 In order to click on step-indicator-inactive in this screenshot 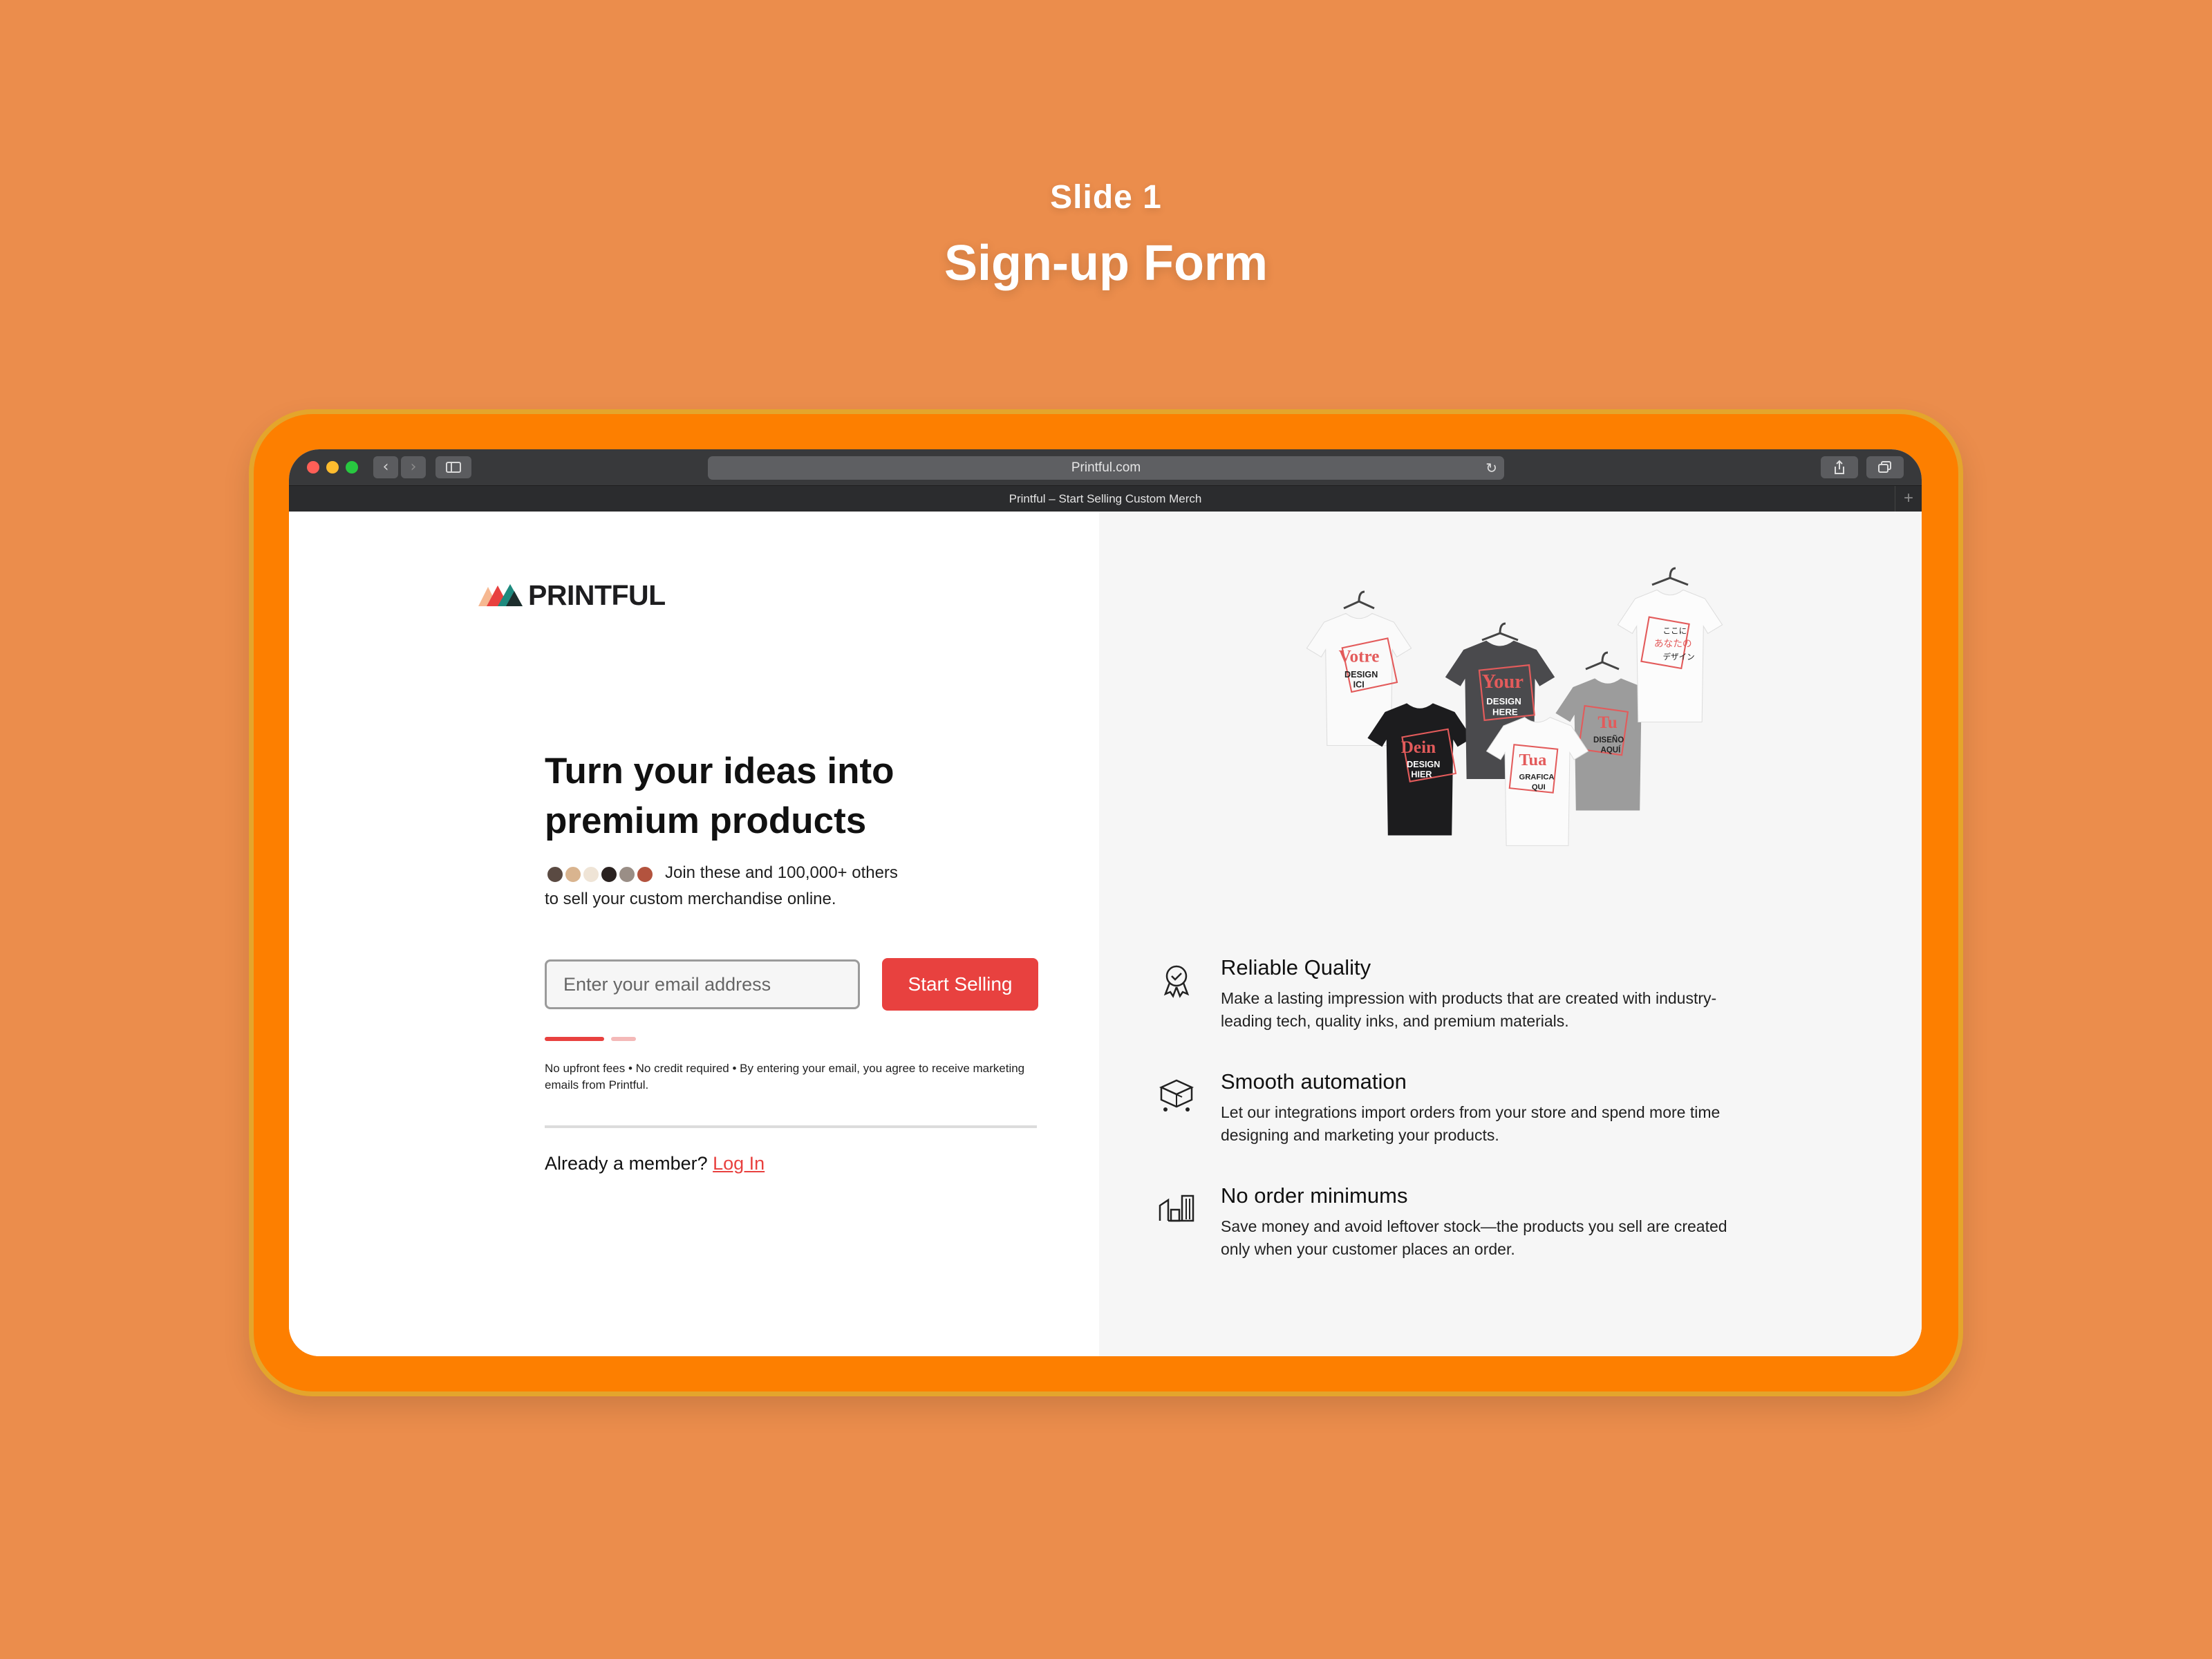, I will do `click(623, 1039)`.